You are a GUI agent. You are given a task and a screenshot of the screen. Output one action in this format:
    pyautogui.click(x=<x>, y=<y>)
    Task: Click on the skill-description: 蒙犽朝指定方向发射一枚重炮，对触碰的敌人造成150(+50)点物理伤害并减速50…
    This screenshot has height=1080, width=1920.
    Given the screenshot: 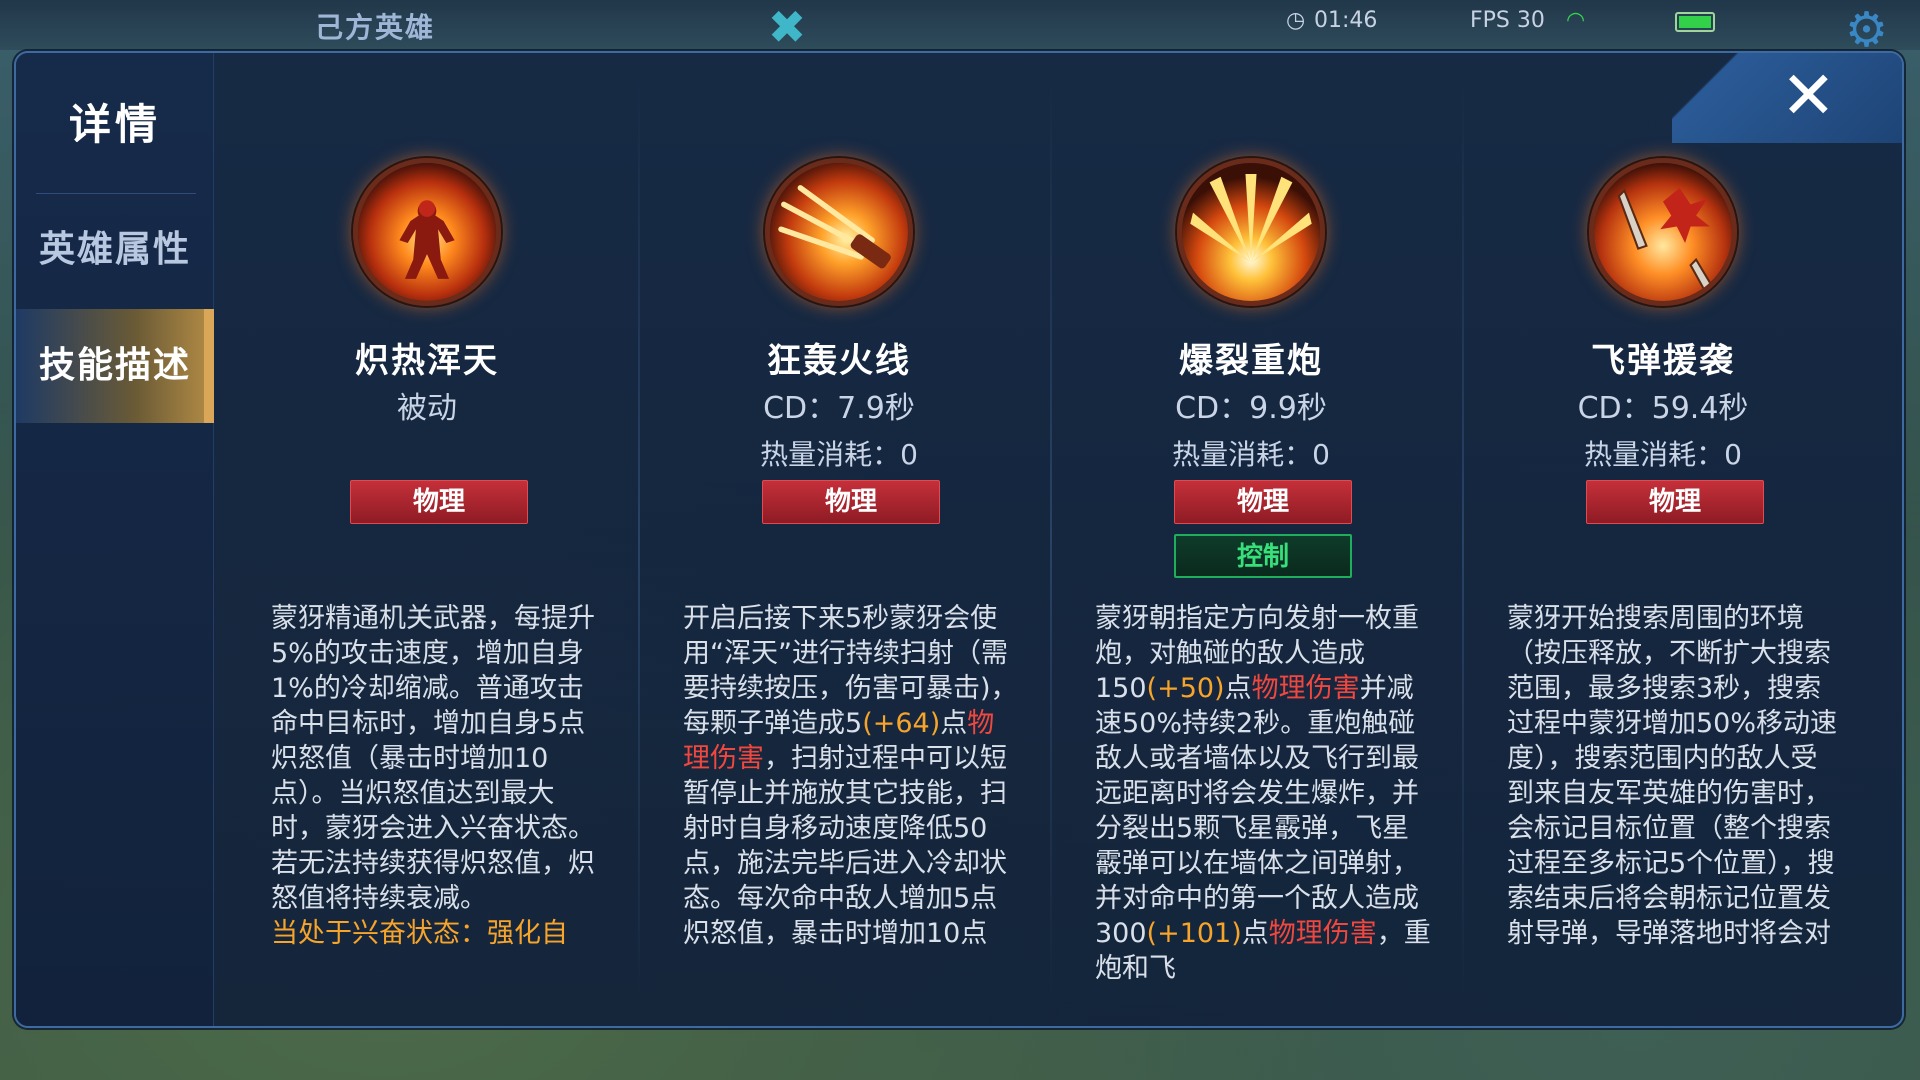 What is the action you would take?
    pyautogui.click(x=1263, y=798)
    